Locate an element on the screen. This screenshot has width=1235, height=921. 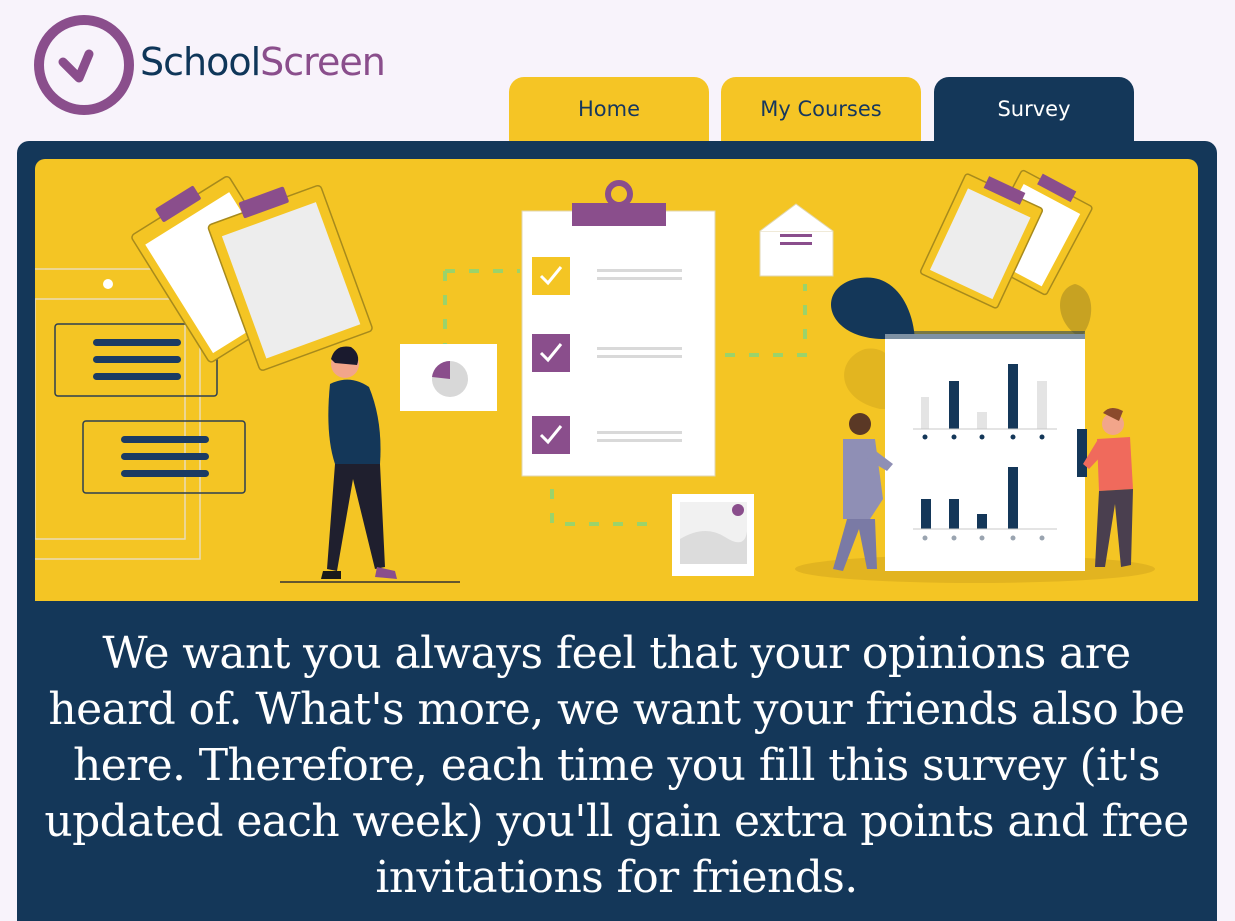
clock-check-icon is located at coordinates (84, 65).